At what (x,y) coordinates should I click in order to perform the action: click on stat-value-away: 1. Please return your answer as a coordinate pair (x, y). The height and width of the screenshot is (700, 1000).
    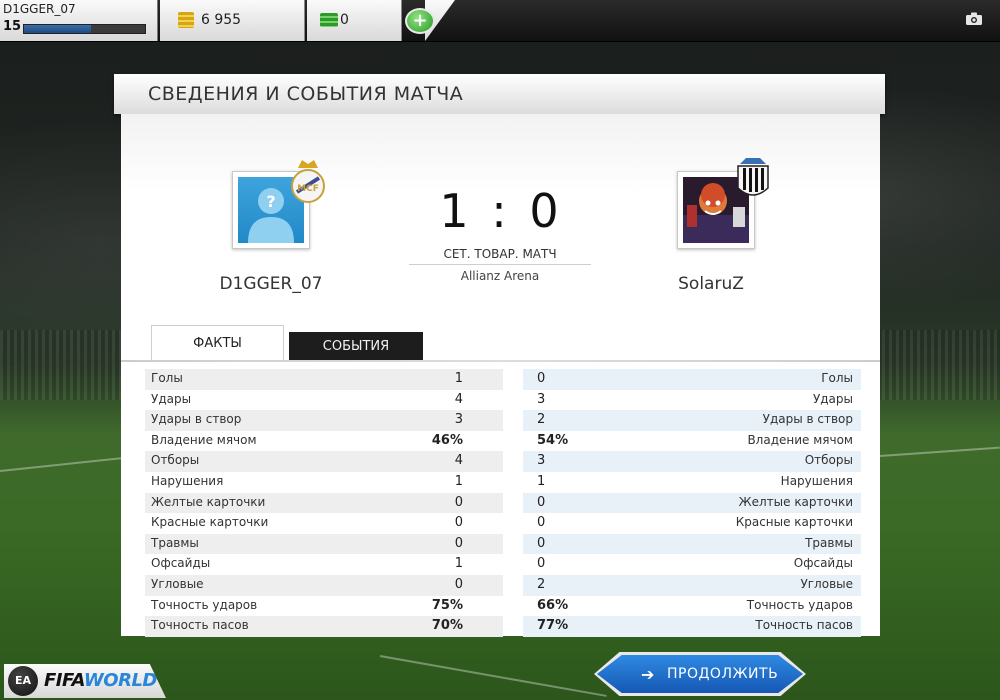
    Looking at the image, I should click on (541, 481).